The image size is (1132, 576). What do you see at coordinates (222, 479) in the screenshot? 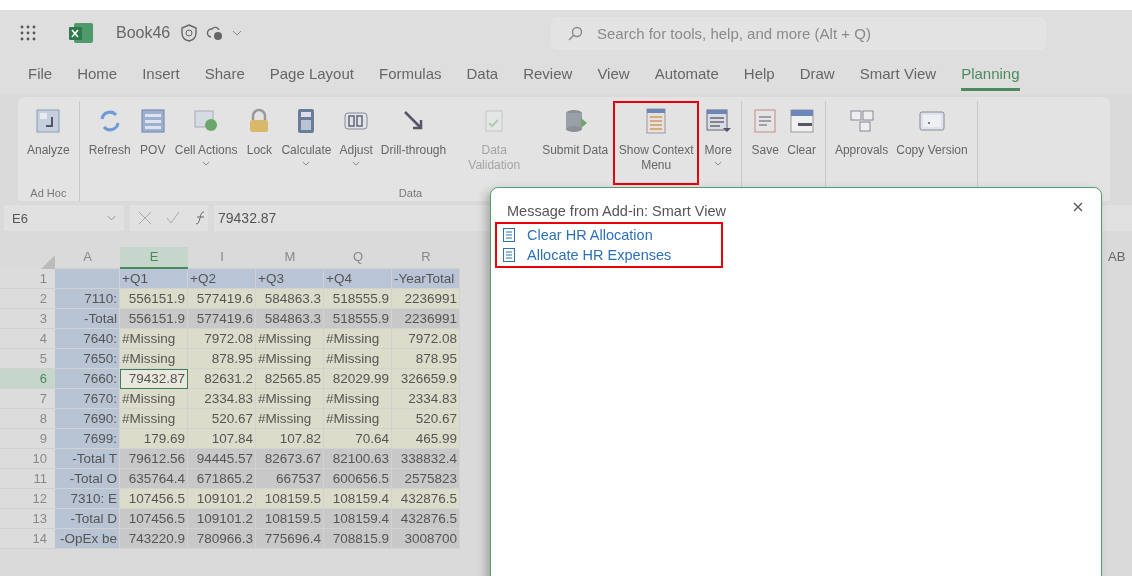
I see `table-cell: 671865.2` at bounding box center [222, 479].